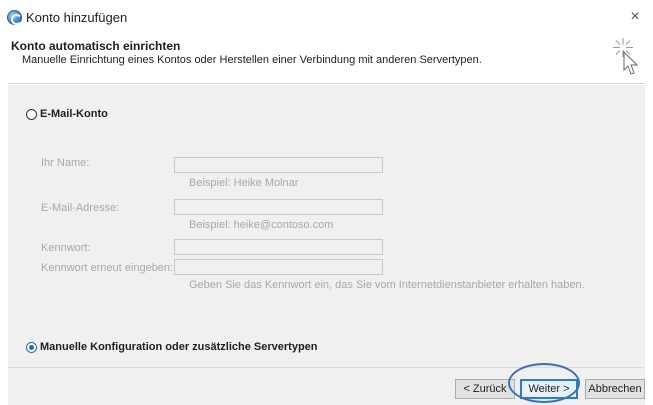 Image resolution: width=653 pixels, height=405 pixels. I want to click on name-label: Ihr Name:, so click(65, 163).